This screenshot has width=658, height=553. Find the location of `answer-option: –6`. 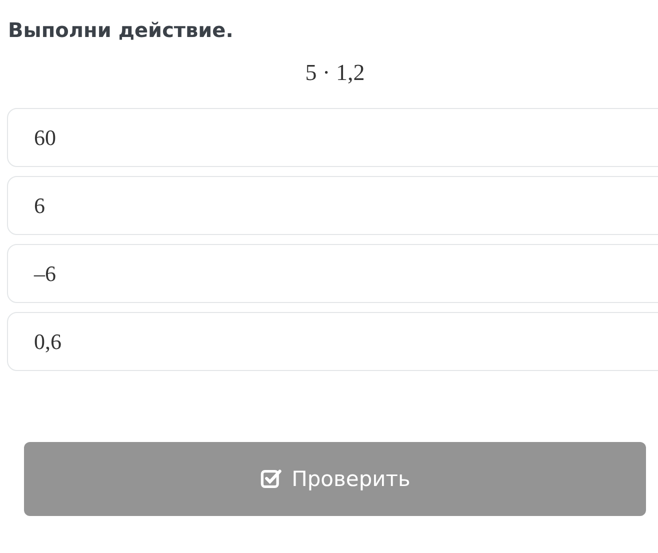

answer-option: –6 is located at coordinates (332, 273).